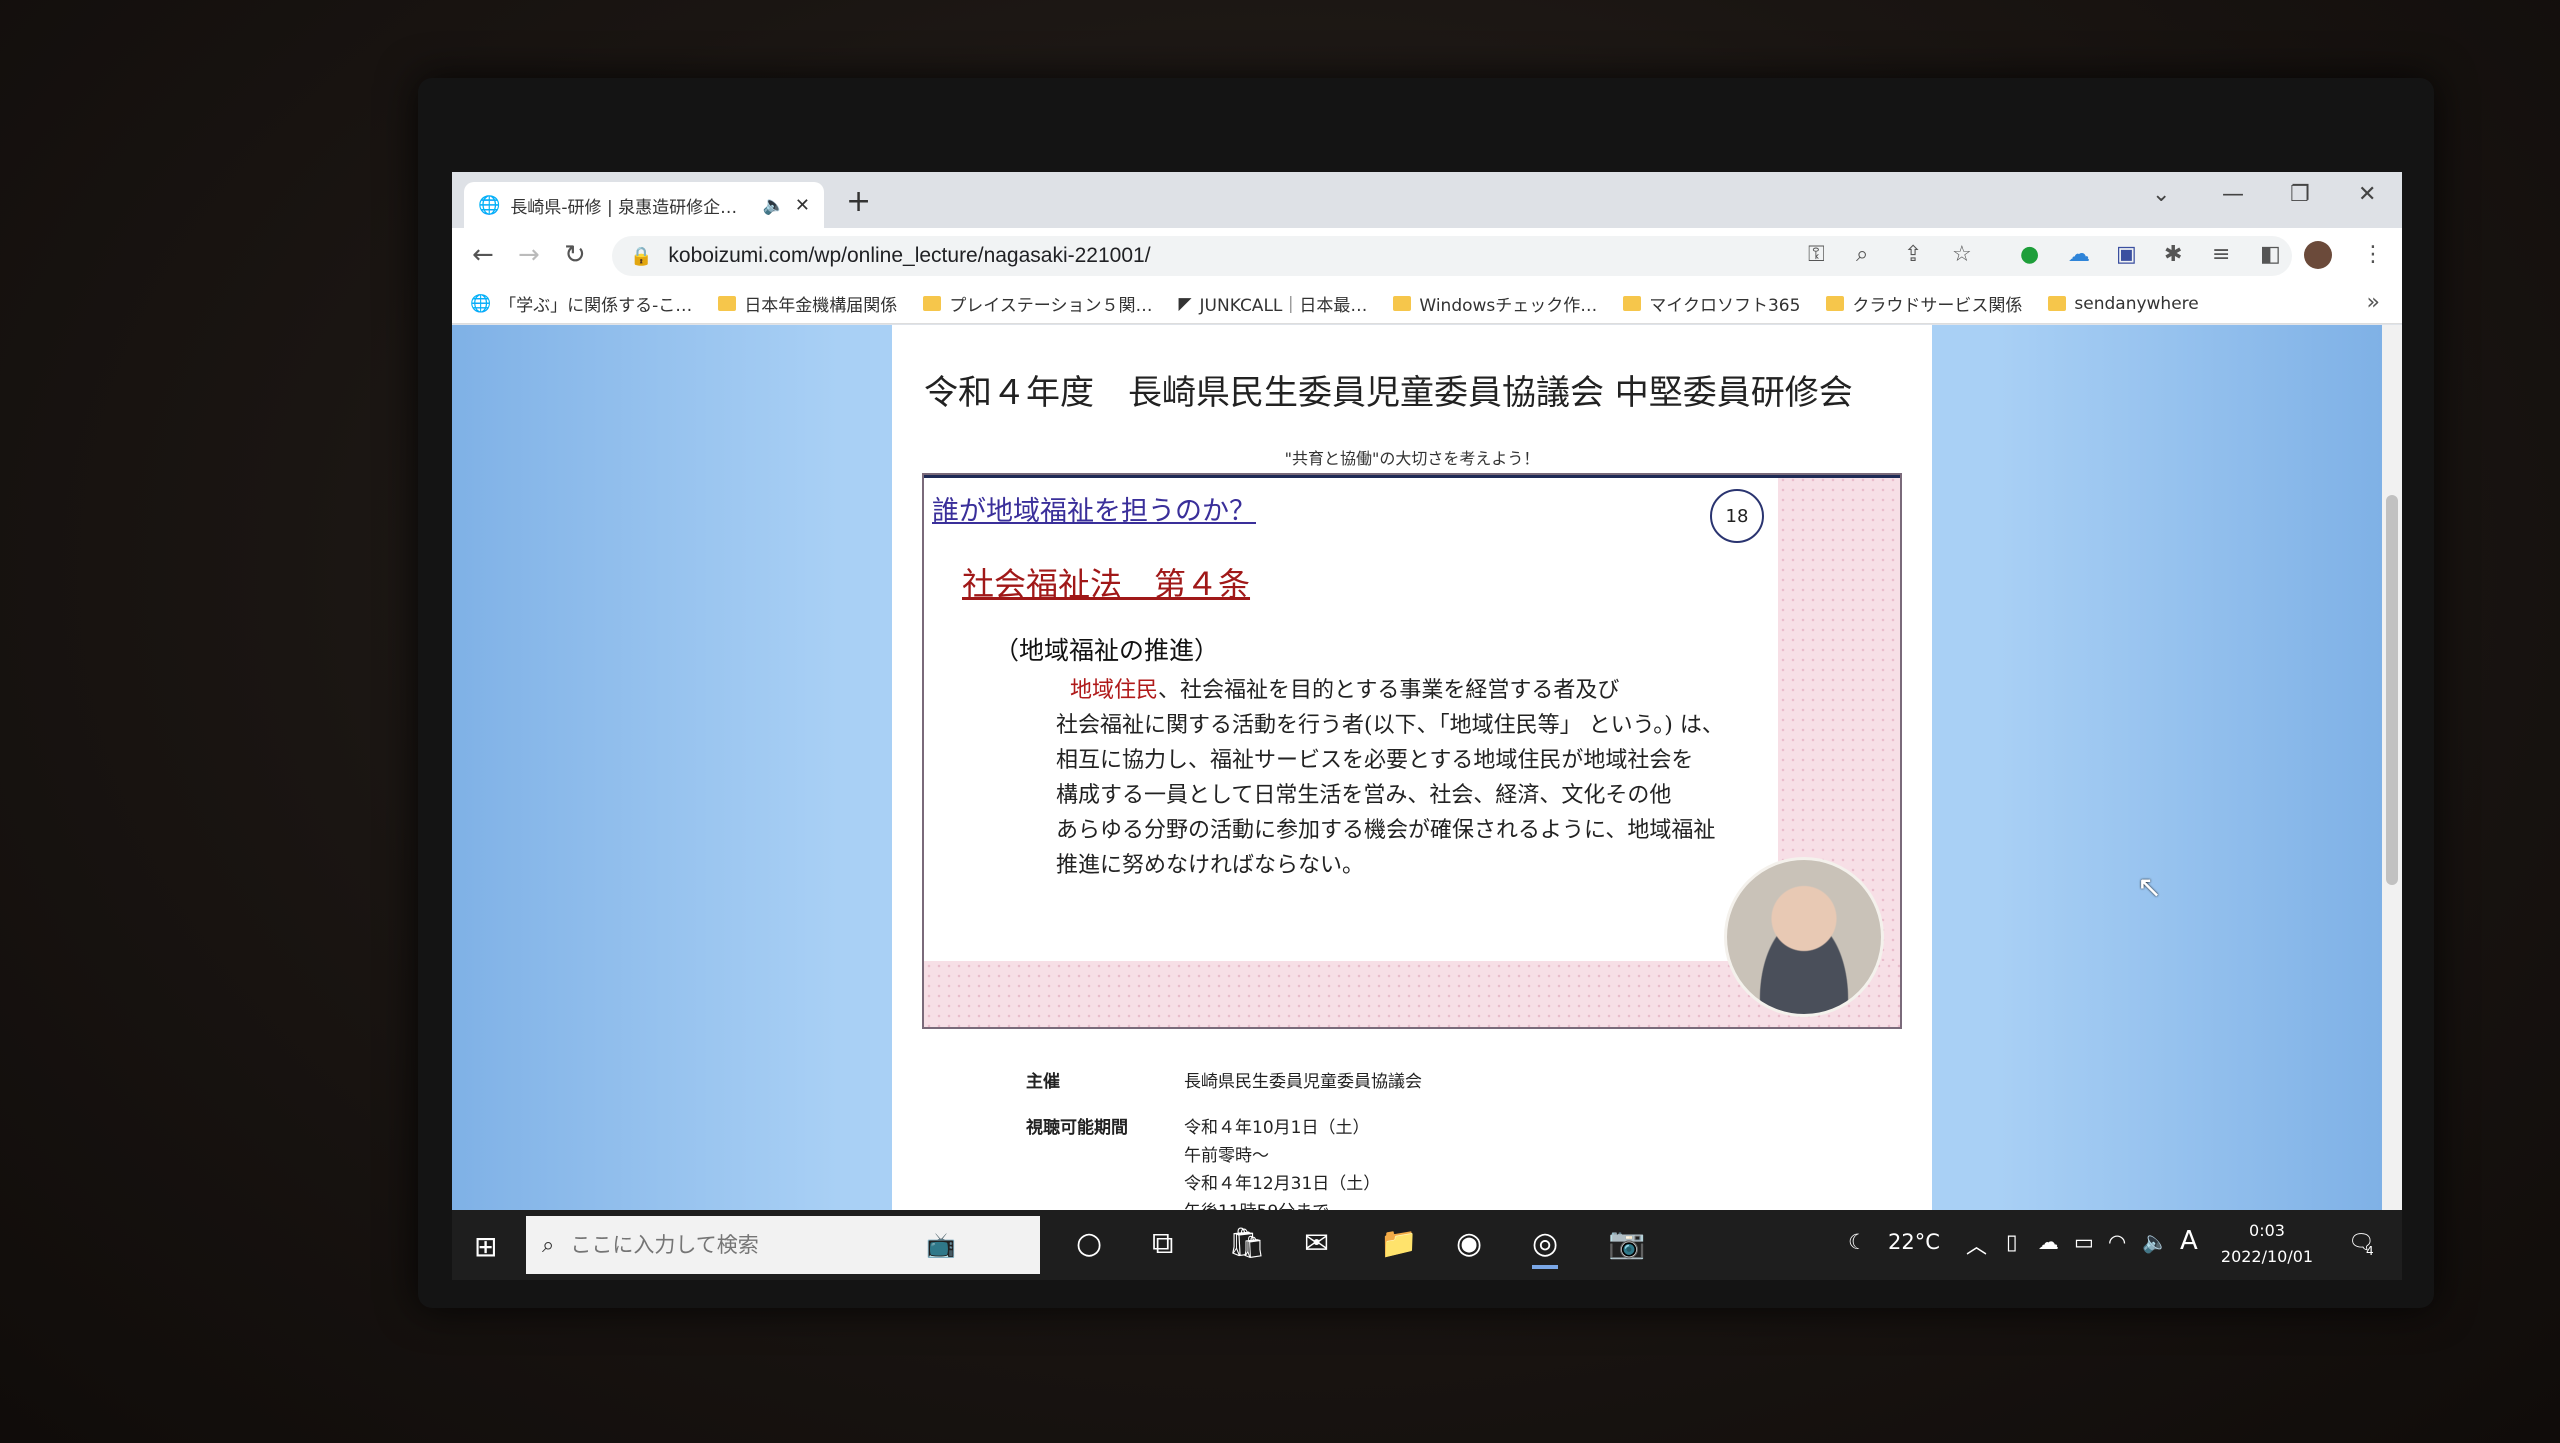 This screenshot has width=2560, height=1443. Describe the element at coordinates (1226, 1156) in the screenshot. I see `period-line: 午前零時～` at that location.